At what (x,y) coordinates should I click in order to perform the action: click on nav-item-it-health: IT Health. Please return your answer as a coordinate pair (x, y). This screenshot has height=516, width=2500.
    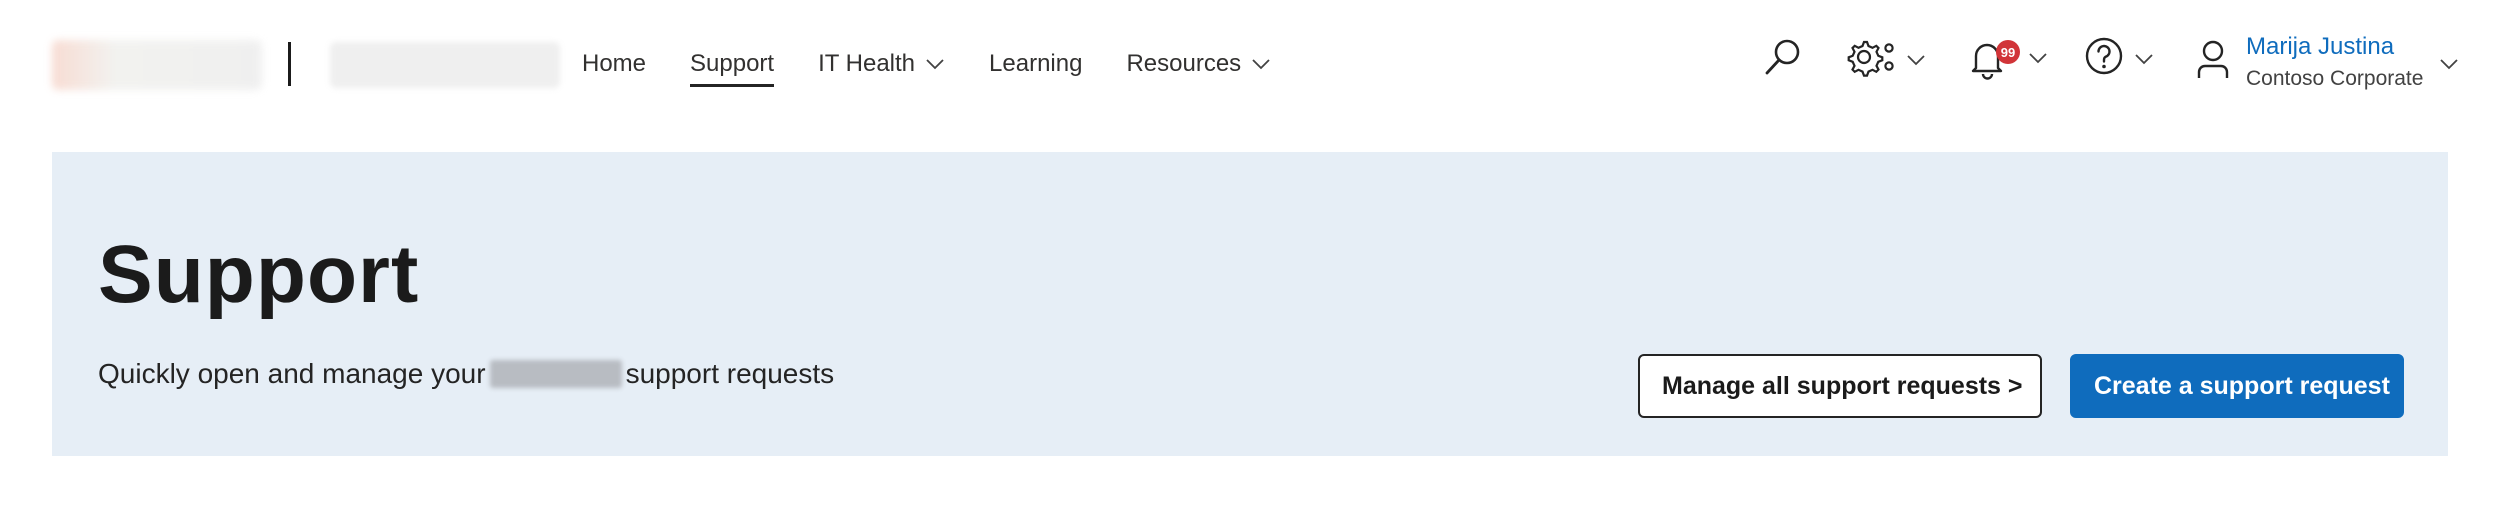
    Looking at the image, I should click on (881, 64).